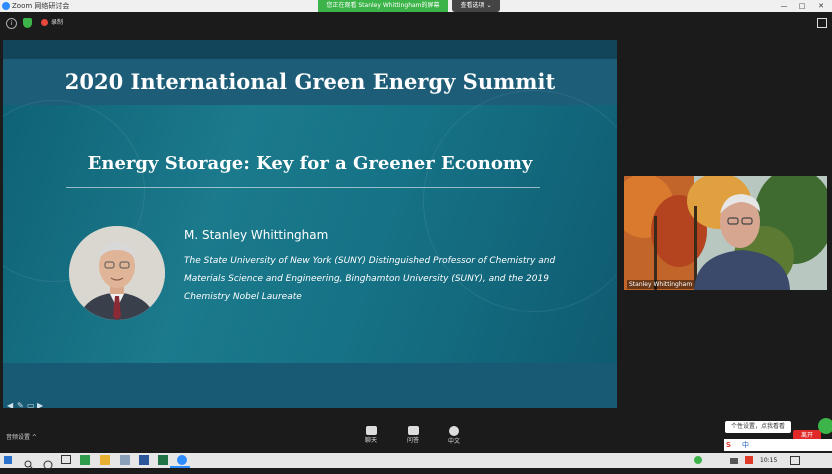 This screenshot has width=832, height=474. What do you see at coordinates (41, 6) in the screenshot?
I see `window-title: Zoom 网络研讨会` at bounding box center [41, 6].